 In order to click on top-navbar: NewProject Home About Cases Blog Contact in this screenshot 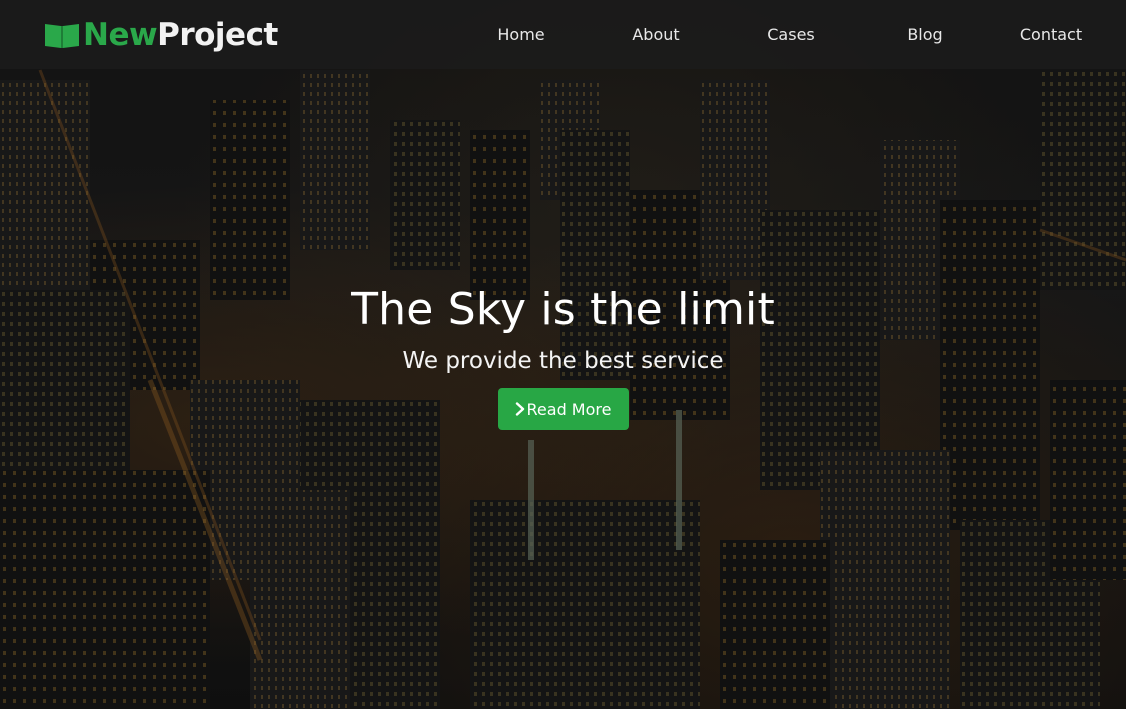, I will do `click(563, 34)`.